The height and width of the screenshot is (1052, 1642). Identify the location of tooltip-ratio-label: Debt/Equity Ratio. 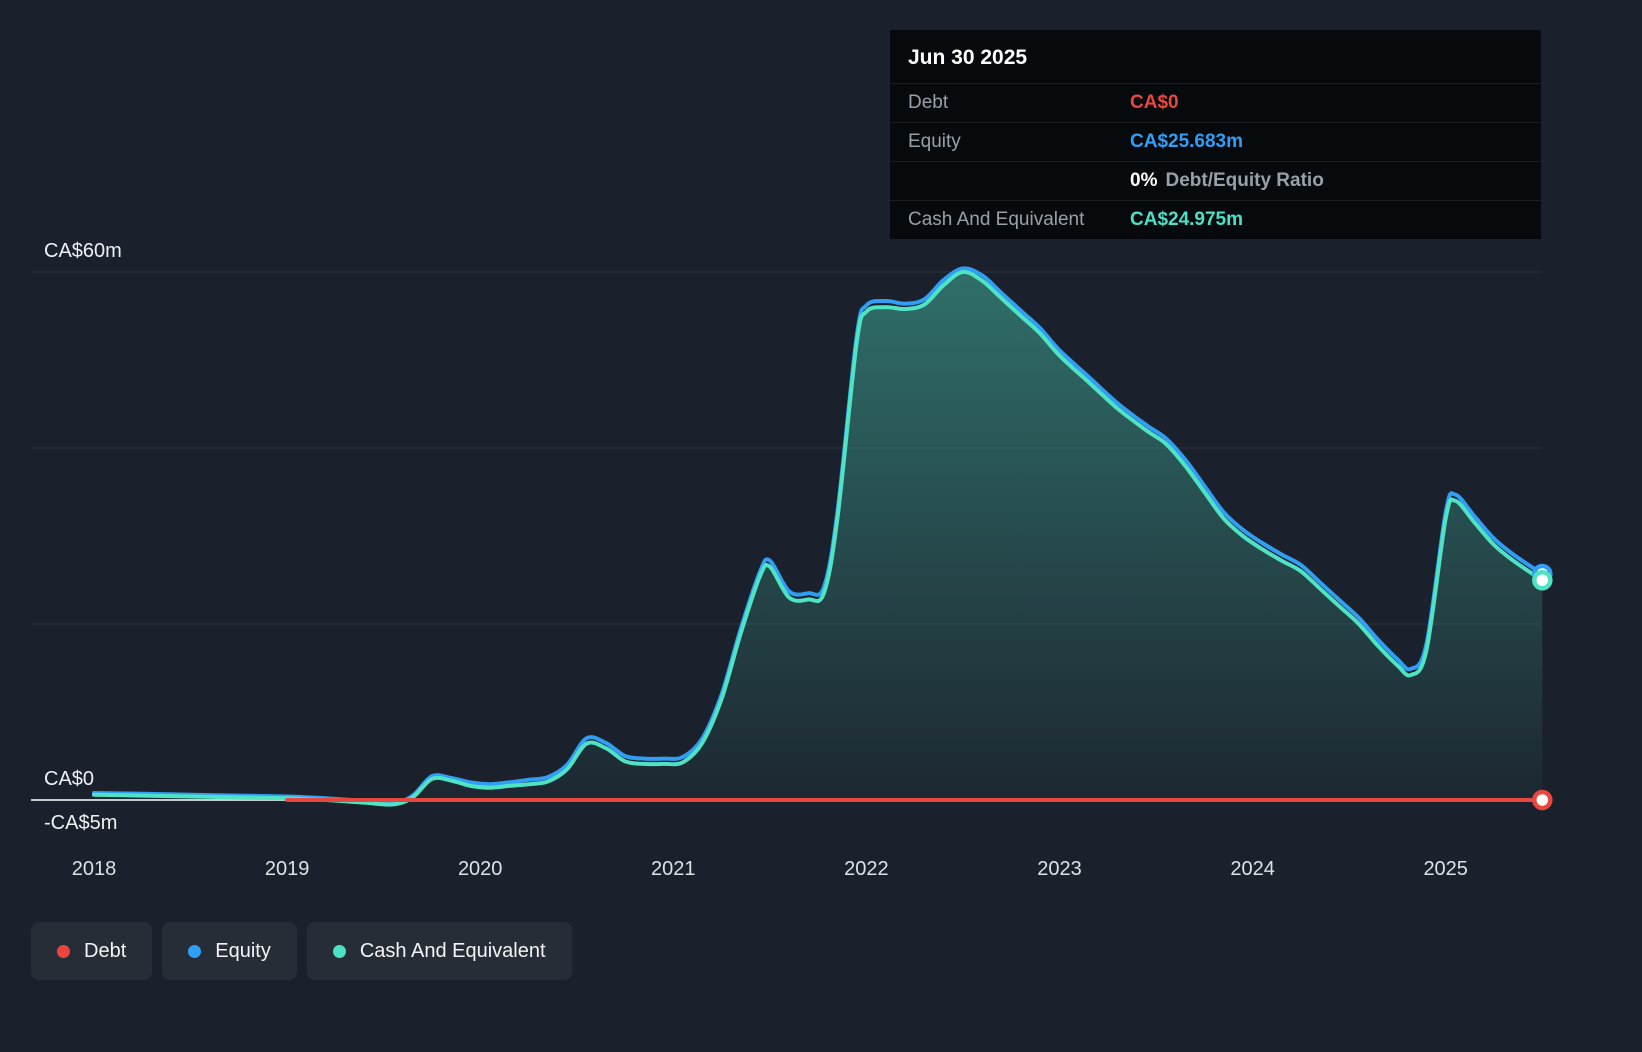
(1244, 180).